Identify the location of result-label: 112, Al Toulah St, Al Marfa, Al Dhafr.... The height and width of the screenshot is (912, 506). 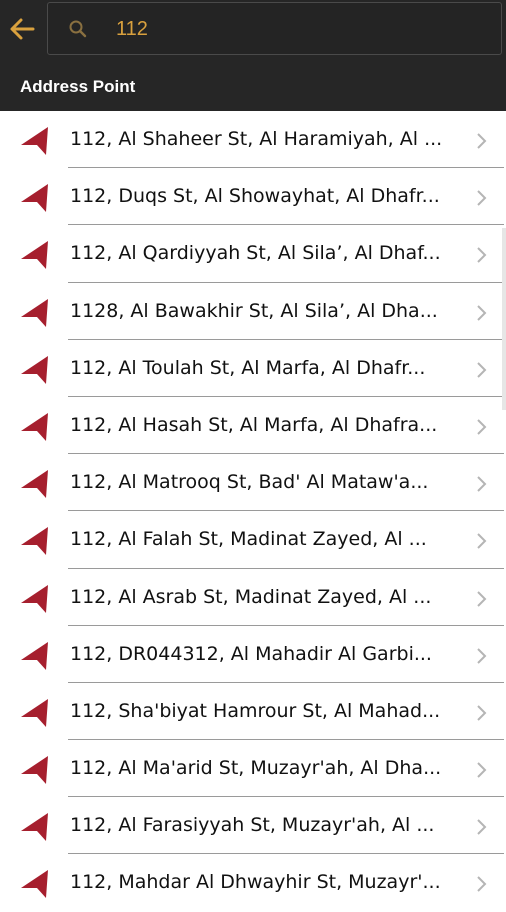
(248, 367).